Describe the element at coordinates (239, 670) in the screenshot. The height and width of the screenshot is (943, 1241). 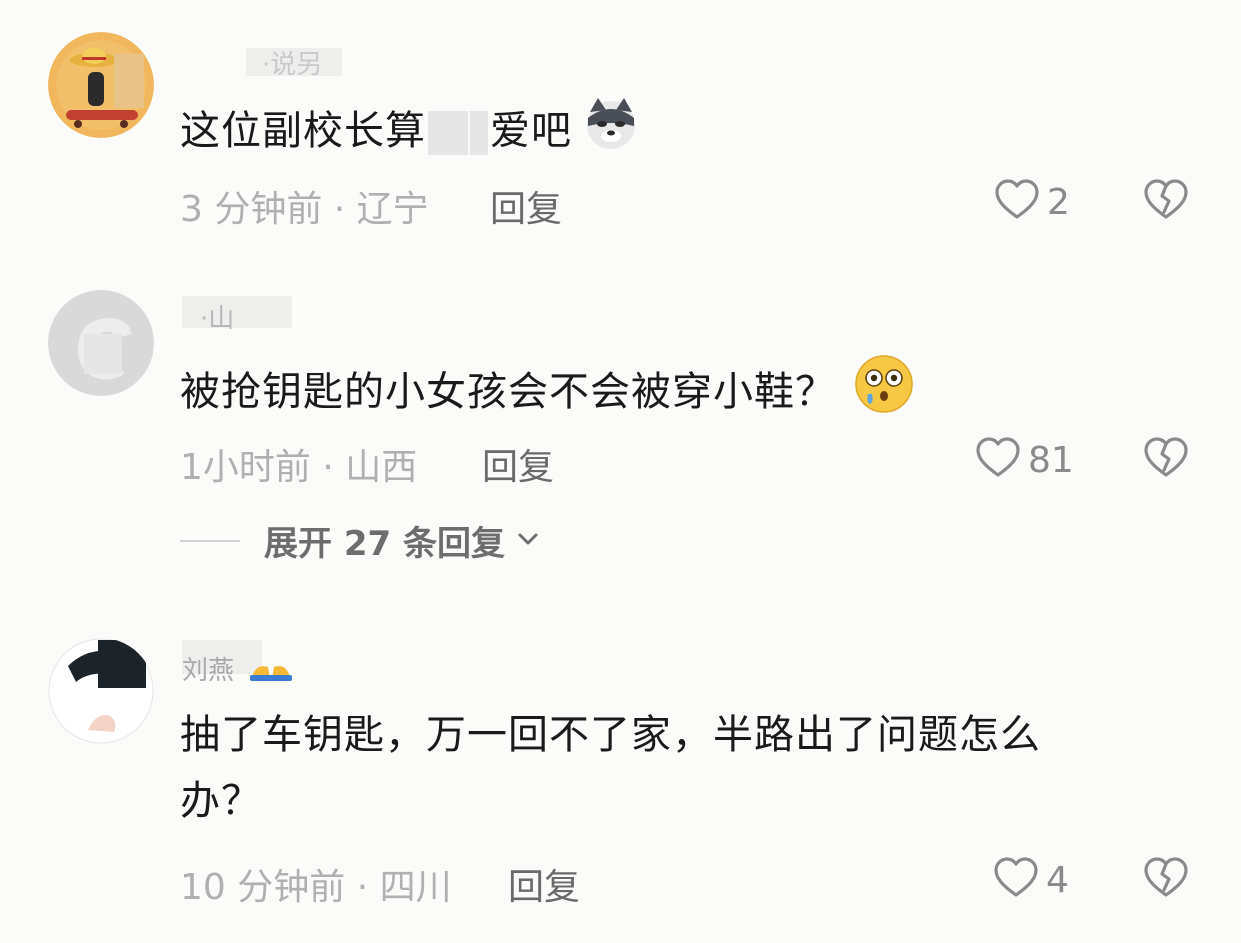
I see `username: 刘燕` at that location.